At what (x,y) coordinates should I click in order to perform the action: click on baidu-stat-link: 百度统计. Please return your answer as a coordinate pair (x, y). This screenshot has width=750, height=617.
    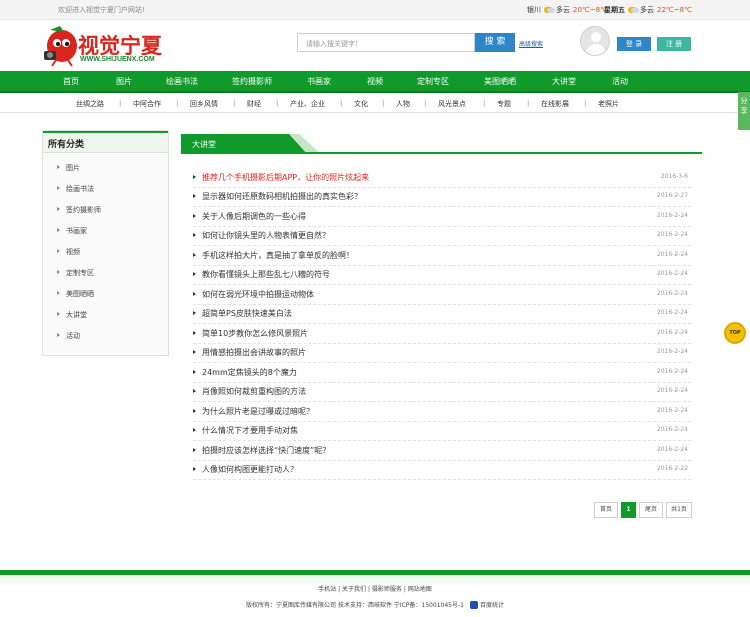
    Looking at the image, I should click on (492, 605).